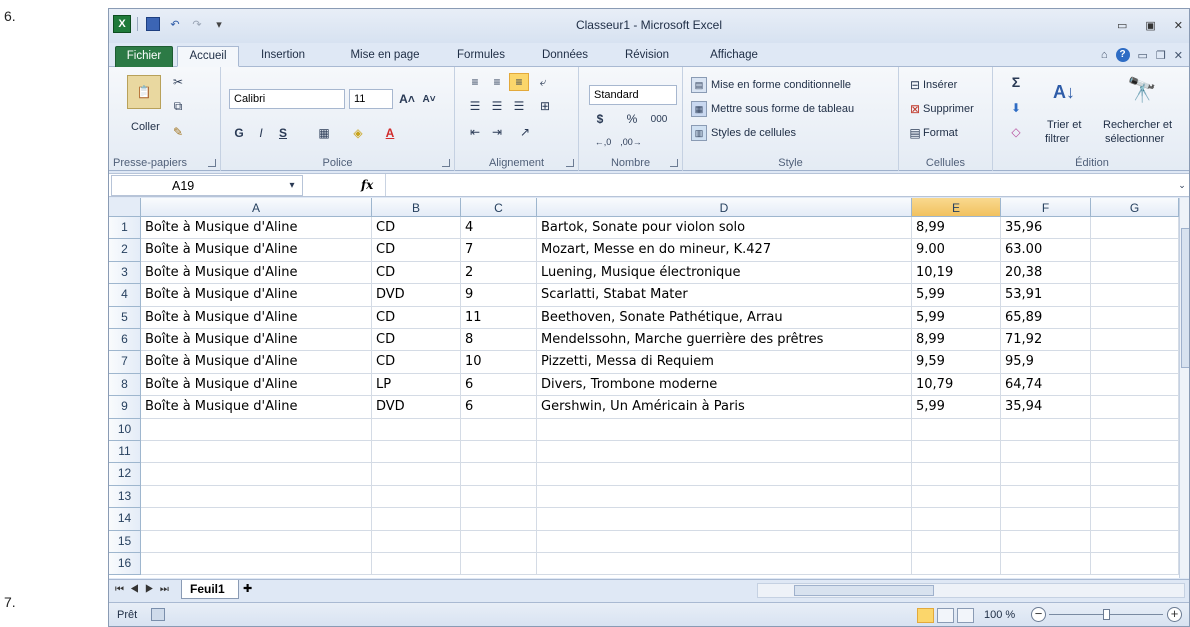 Image resolution: width=1190 pixels, height=627 pixels. I want to click on align-top-icon: ≡, so click(475, 82).